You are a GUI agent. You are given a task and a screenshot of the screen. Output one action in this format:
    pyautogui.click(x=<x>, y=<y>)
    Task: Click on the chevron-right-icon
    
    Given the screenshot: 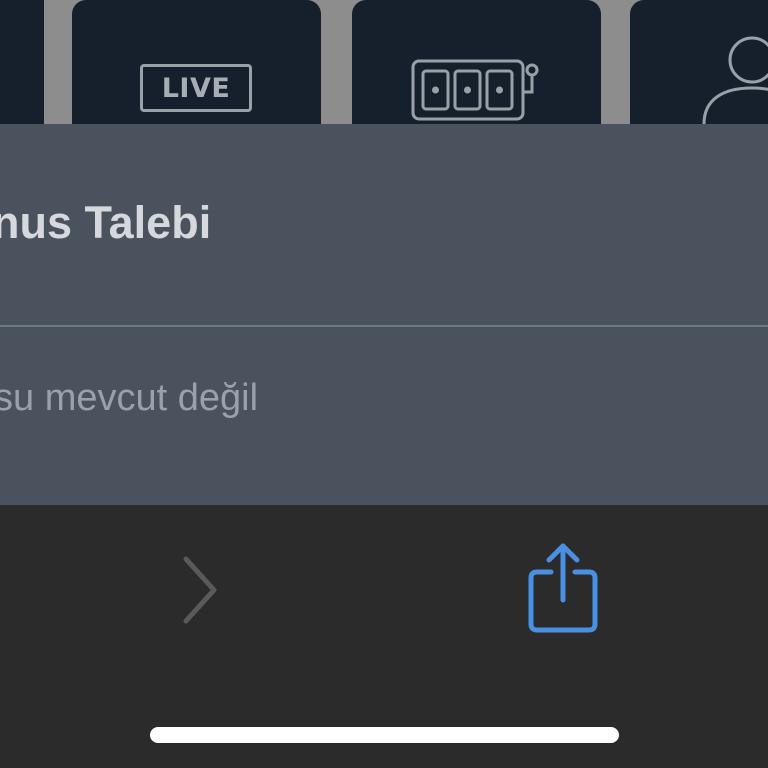 What is the action you would take?
    pyautogui.click(x=200, y=590)
    